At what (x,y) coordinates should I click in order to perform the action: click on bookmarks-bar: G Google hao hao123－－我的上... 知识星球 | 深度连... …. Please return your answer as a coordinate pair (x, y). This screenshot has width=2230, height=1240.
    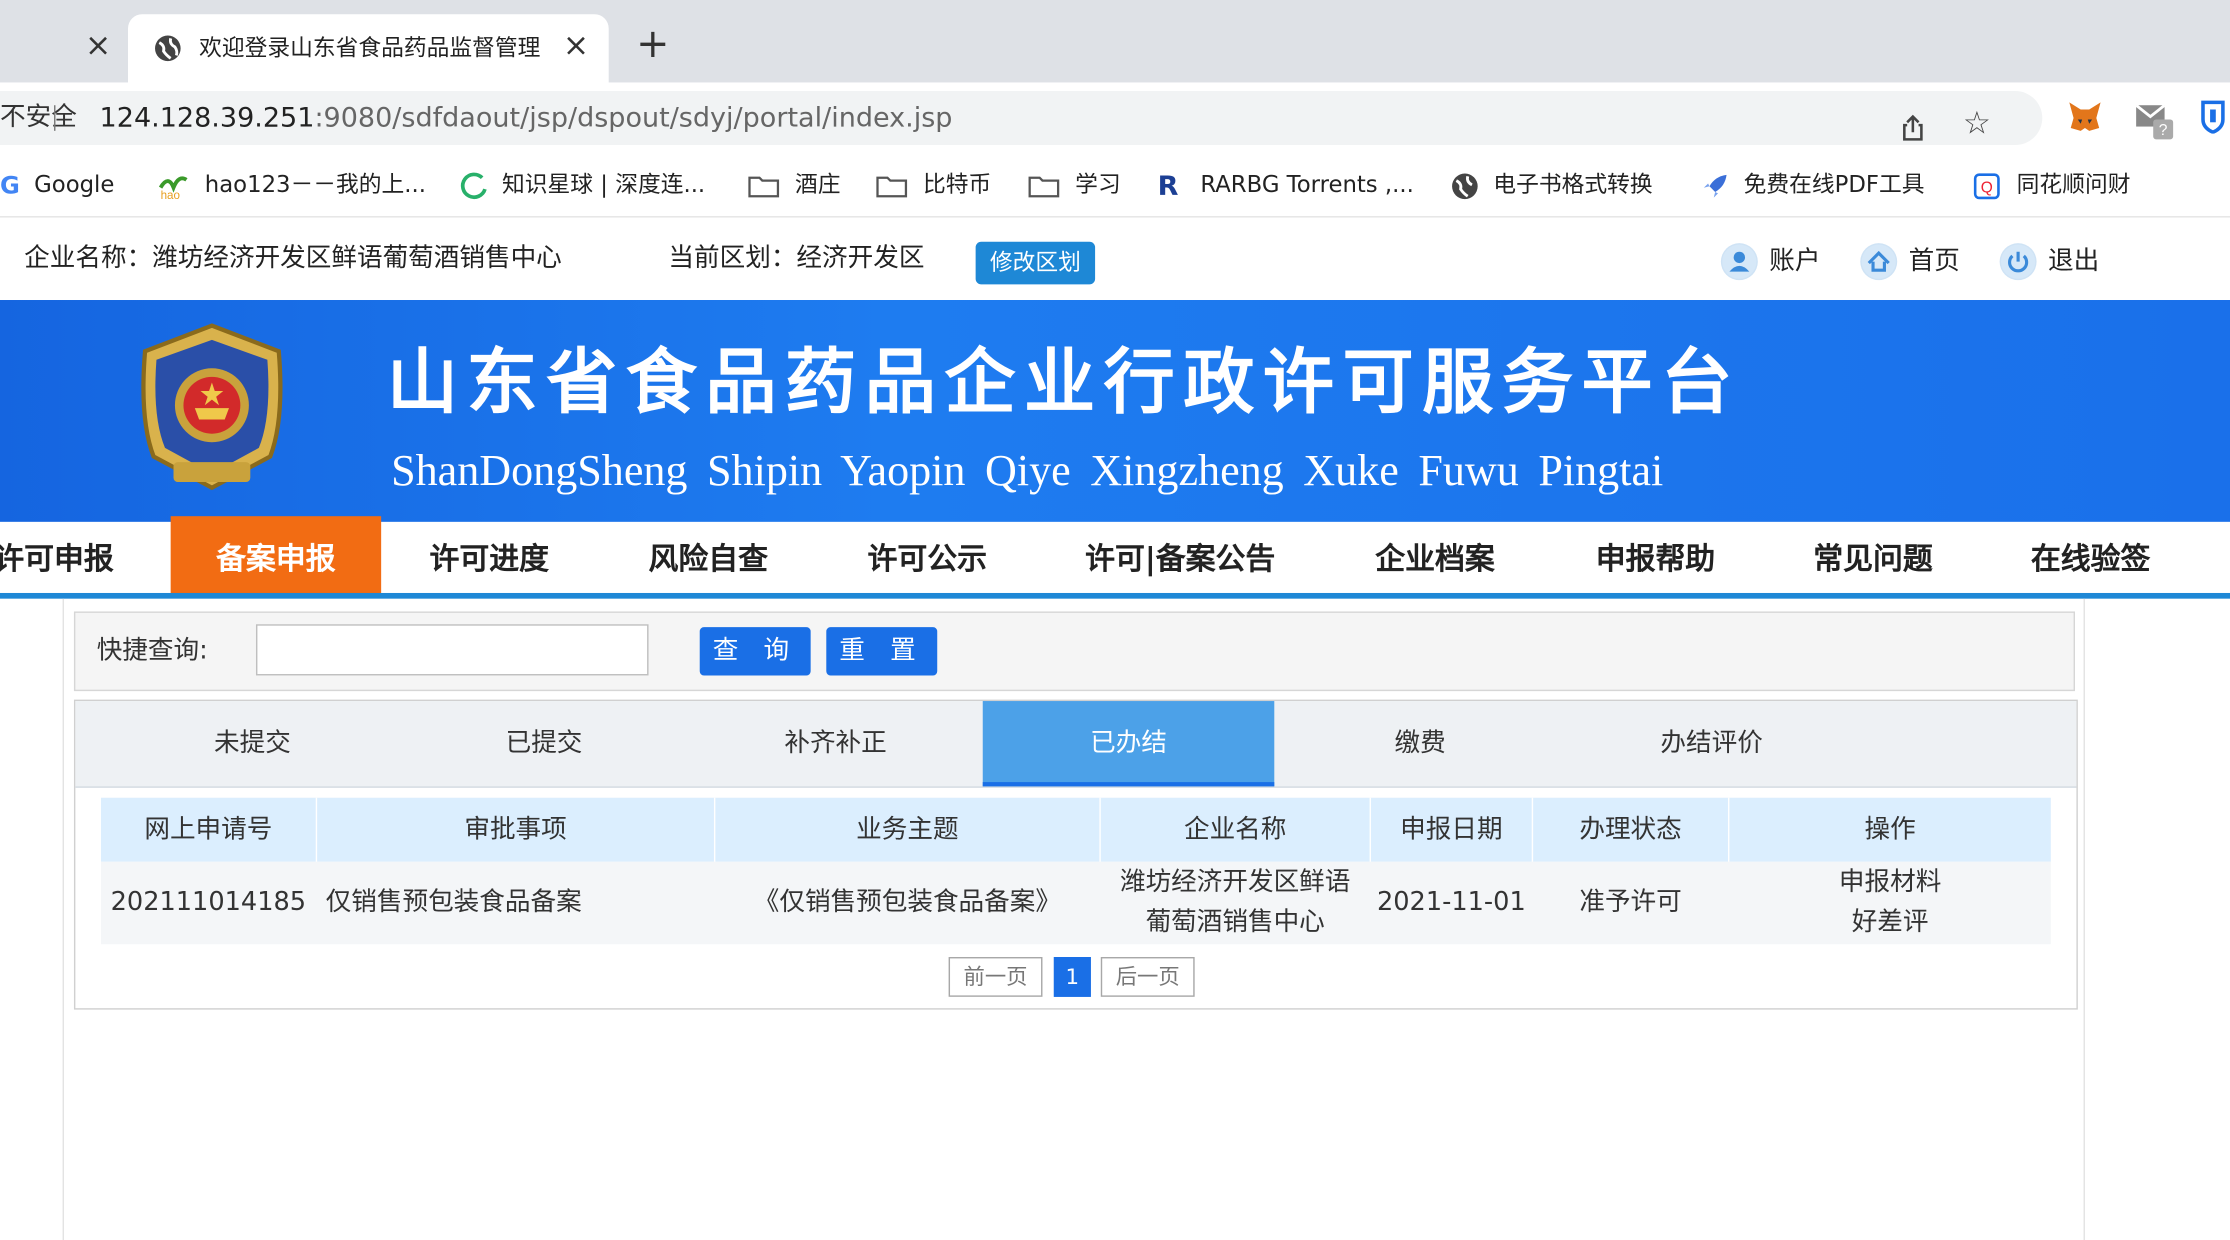
    Looking at the image, I should click on (1115, 185).